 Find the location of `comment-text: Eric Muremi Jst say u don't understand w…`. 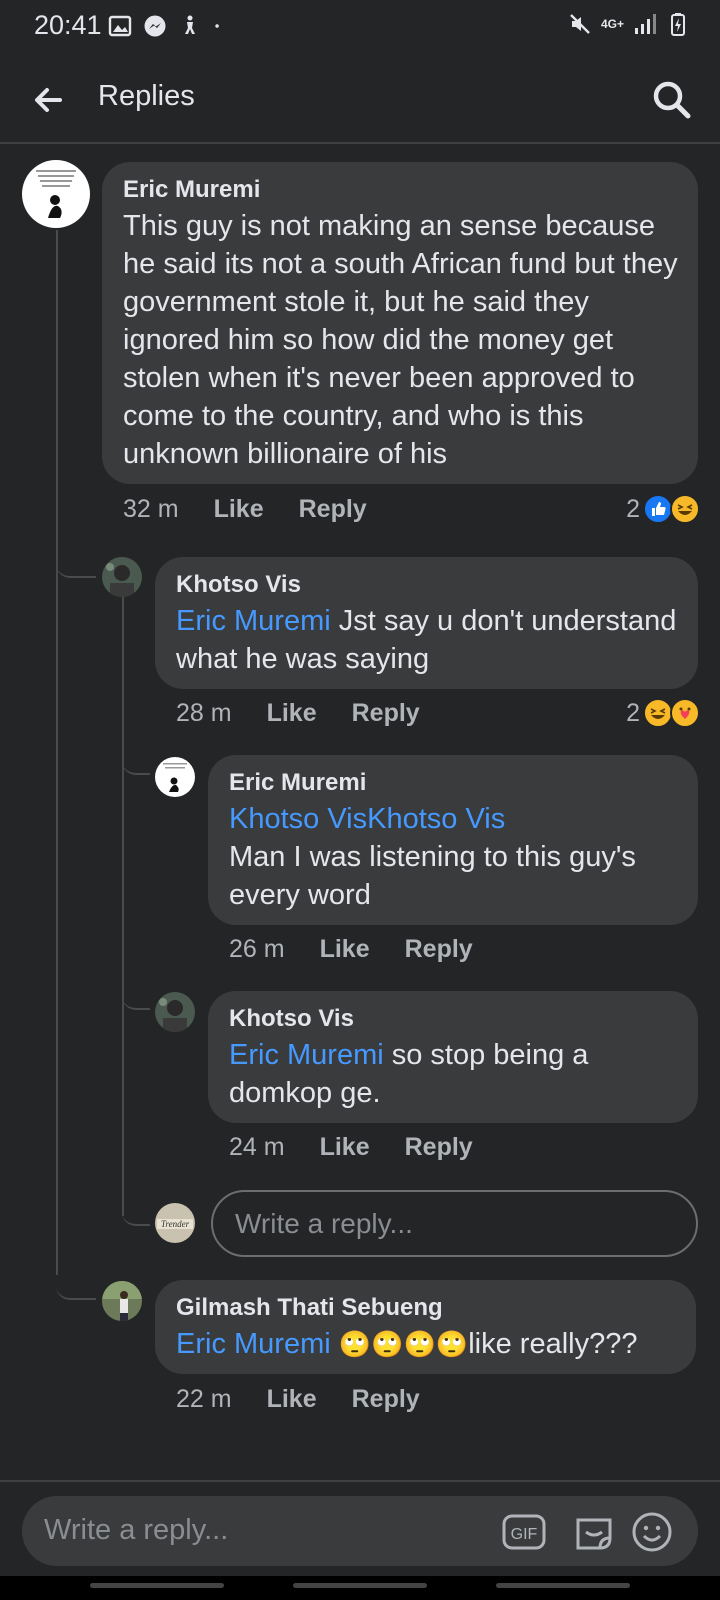

comment-text: Eric Muremi Jst say u don't understand w… is located at coordinates (426, 640).